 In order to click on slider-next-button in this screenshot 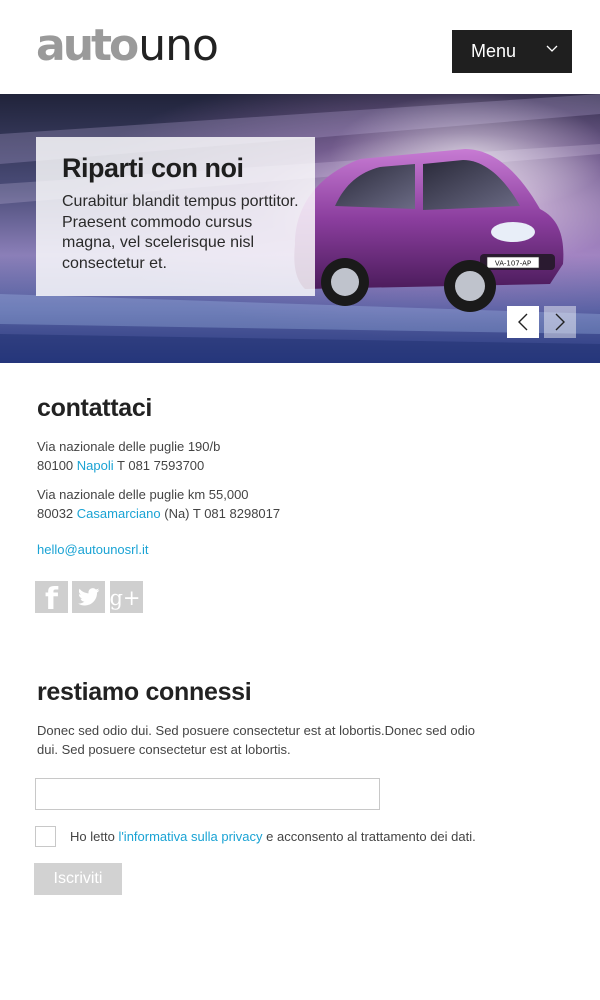, I will do `click(560, 322)`.